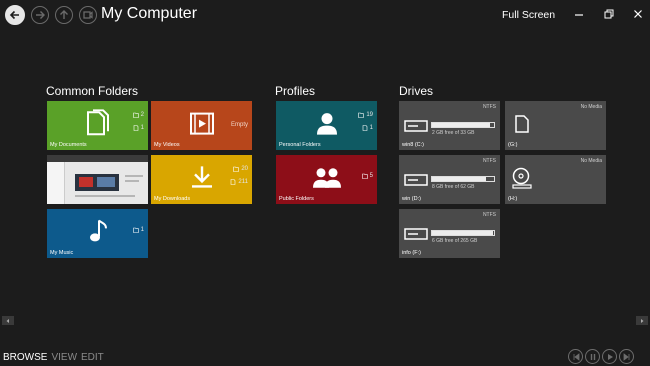  Describe the element at coordinates (592, 356) in the screenshot. I see `pause-button` at that location.